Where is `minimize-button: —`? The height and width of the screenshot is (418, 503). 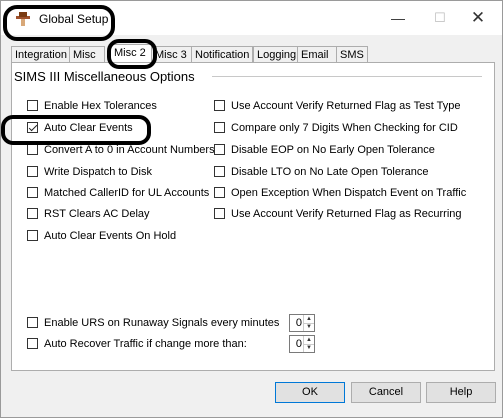
minimize-button: — is located at coordinates (398, 18).